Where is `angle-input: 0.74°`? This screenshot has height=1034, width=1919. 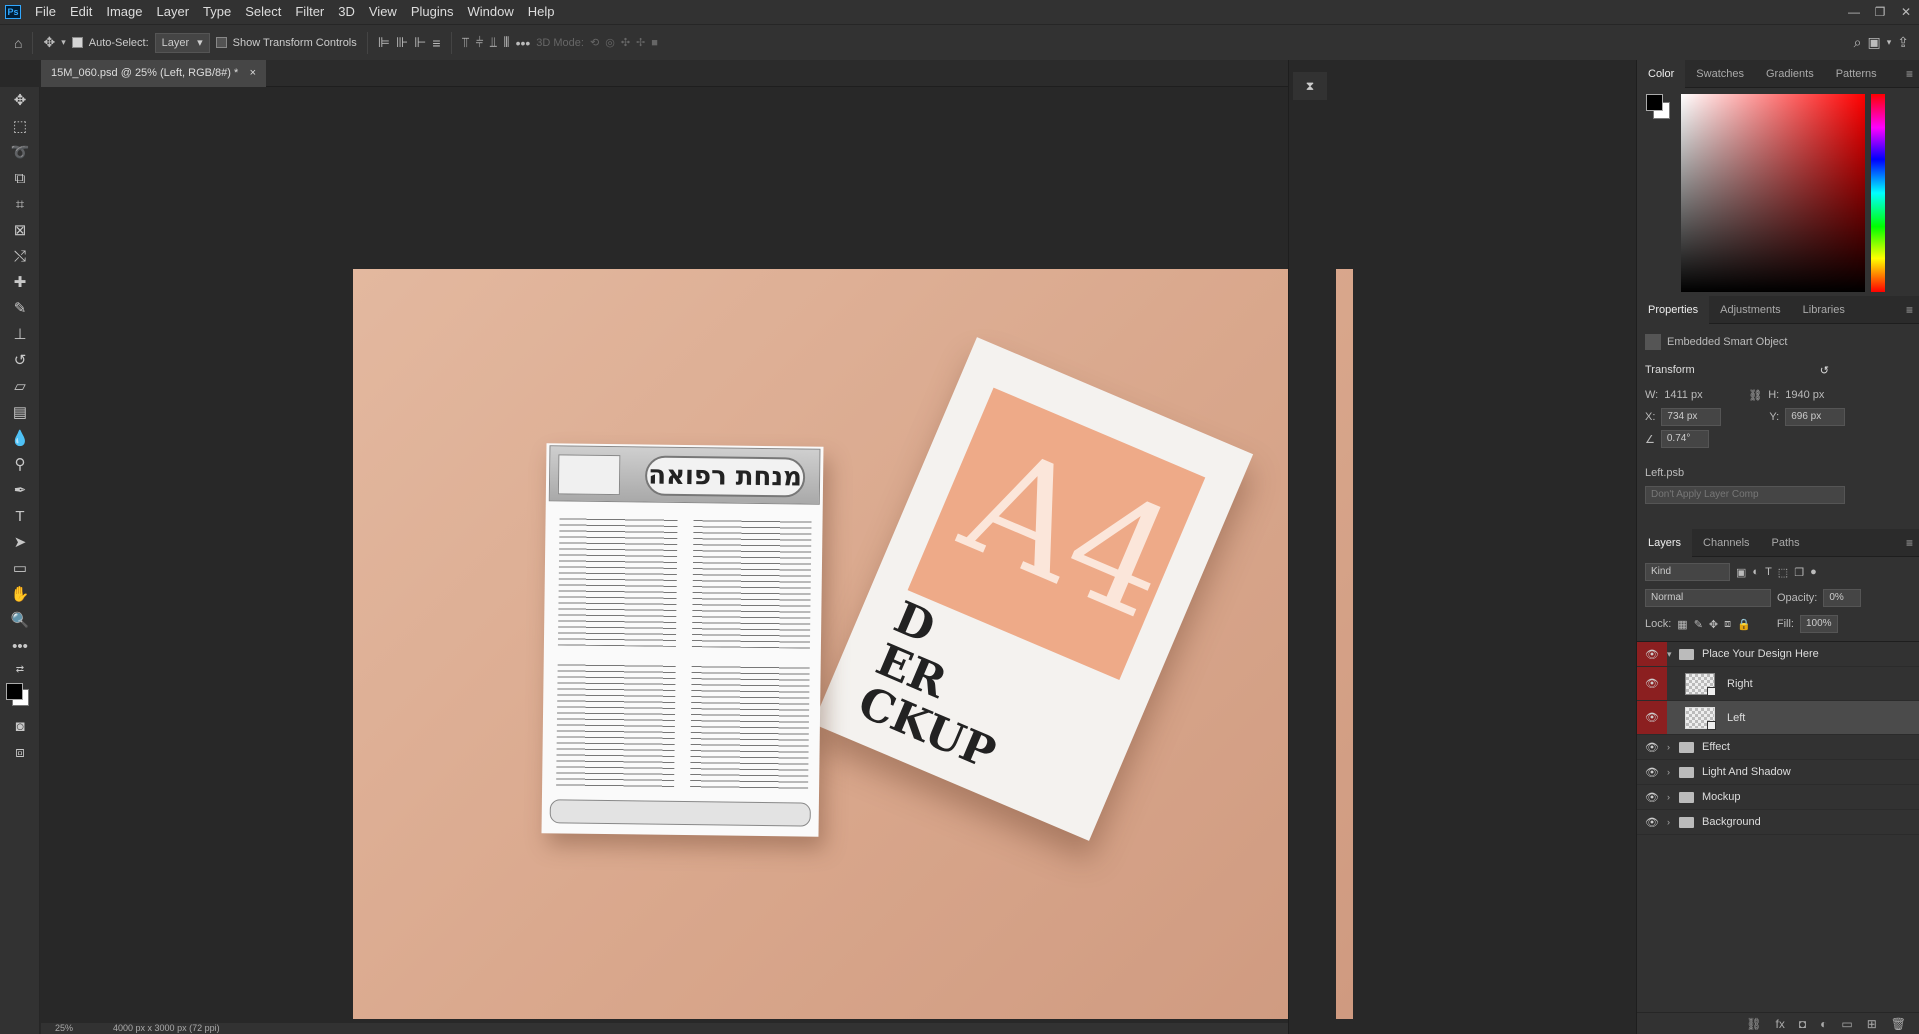
angle-input: 0.74° is located at coordinates (1684, 439).